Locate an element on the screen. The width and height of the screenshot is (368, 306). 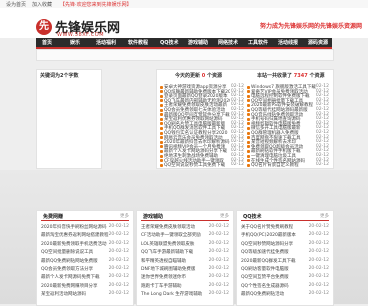
nav-item-source: 源码资源 is located at coordinates (318, 42).